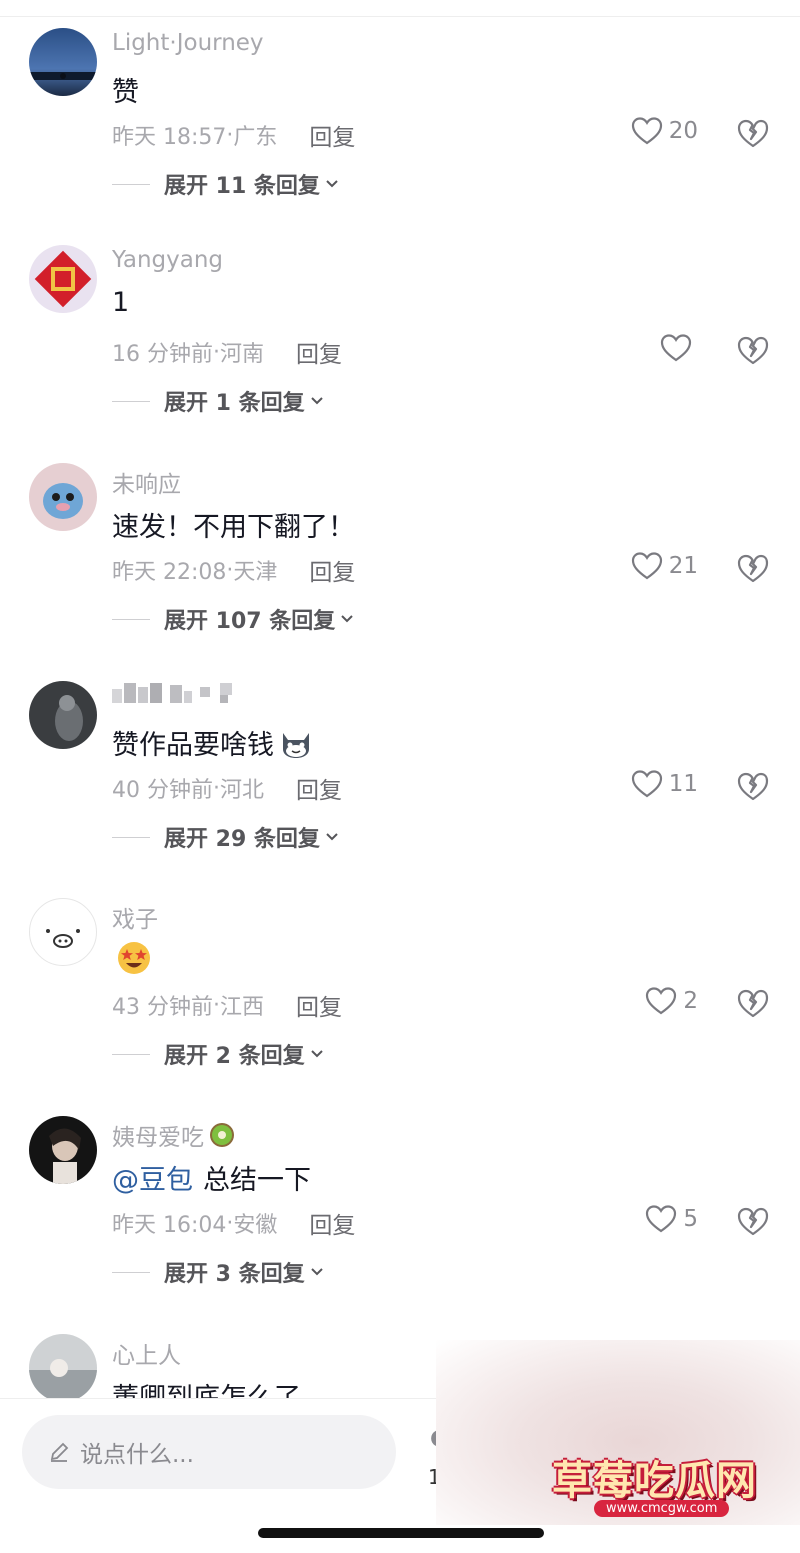  What do you see at coordinates (218, 1054) in the screenshot?
I see `expand-replies-button: 展开 2 条回复` at bounding box center [218, 1054].